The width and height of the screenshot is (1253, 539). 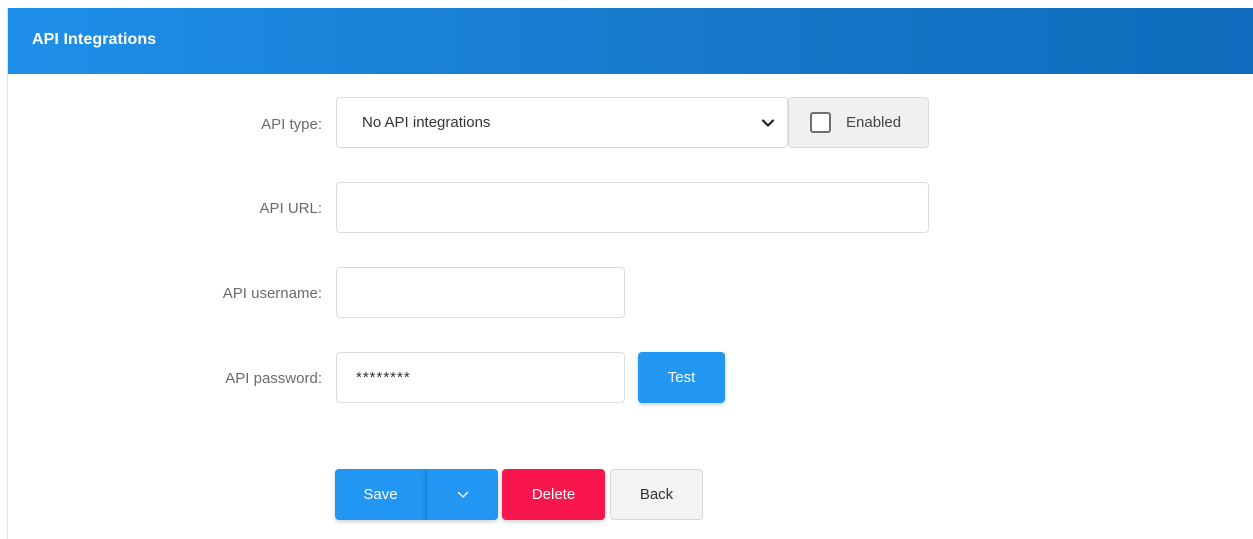 What do you see at coordinates (874, 122) in the screenshot?
I see `enabled-label: Enabled` at bounding box center [874, 122].